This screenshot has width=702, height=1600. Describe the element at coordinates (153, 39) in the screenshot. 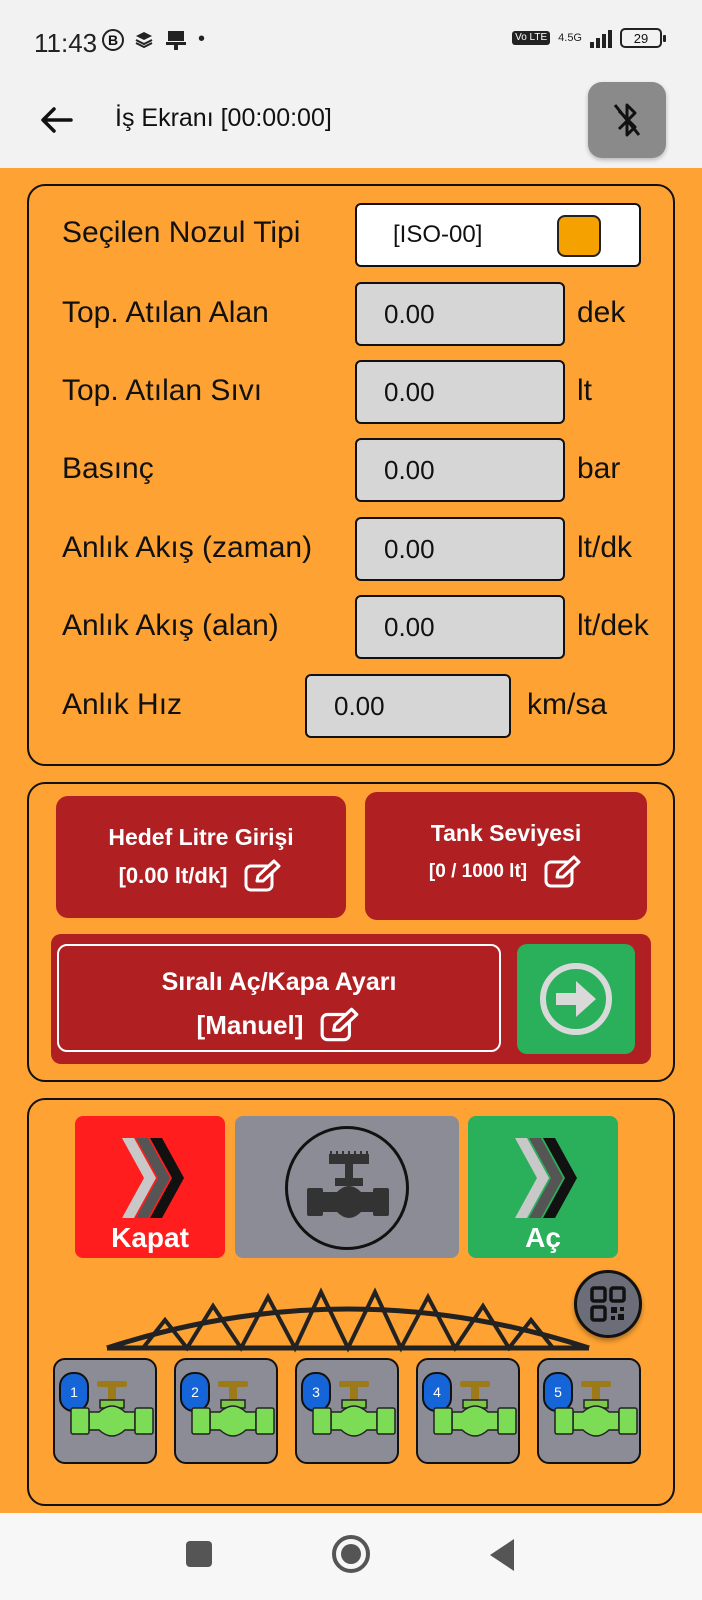

I see `status-icons-left: B •` at that location.